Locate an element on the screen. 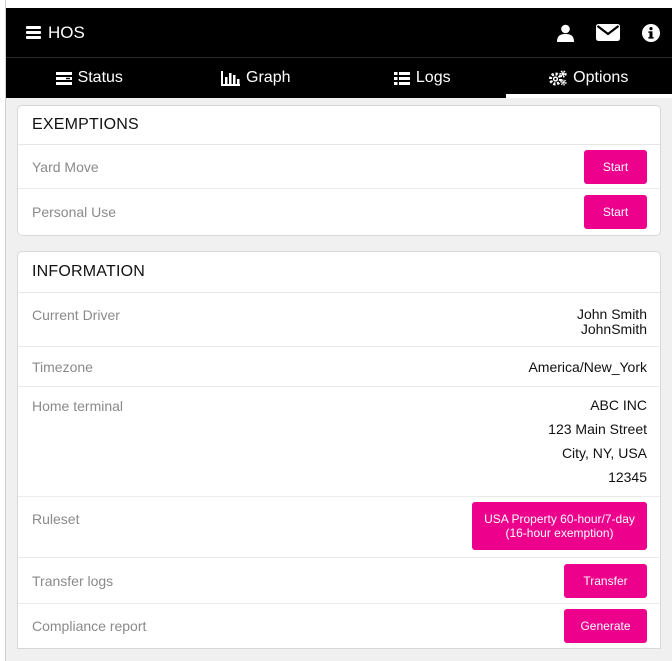 The width and height of the screenshot is (672, 661). app-title: HOS is located at coordinates (66, 32).